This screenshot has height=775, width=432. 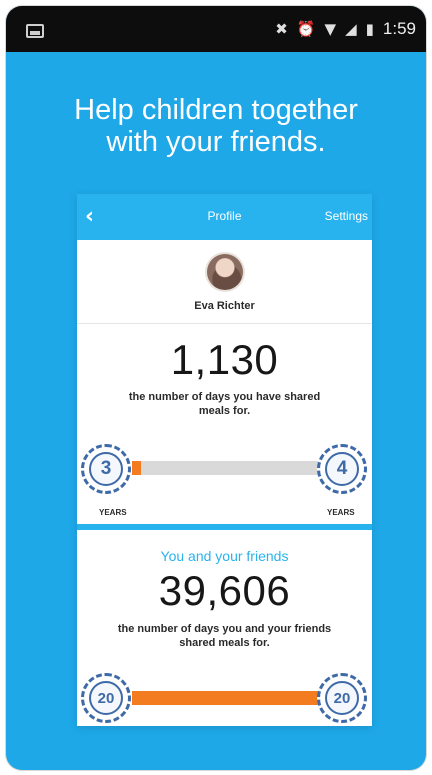 What do you see at coordinates (113, 512) in the screenshot?
I see `years-label-left: YEARS` at bounding box center [113, 512].